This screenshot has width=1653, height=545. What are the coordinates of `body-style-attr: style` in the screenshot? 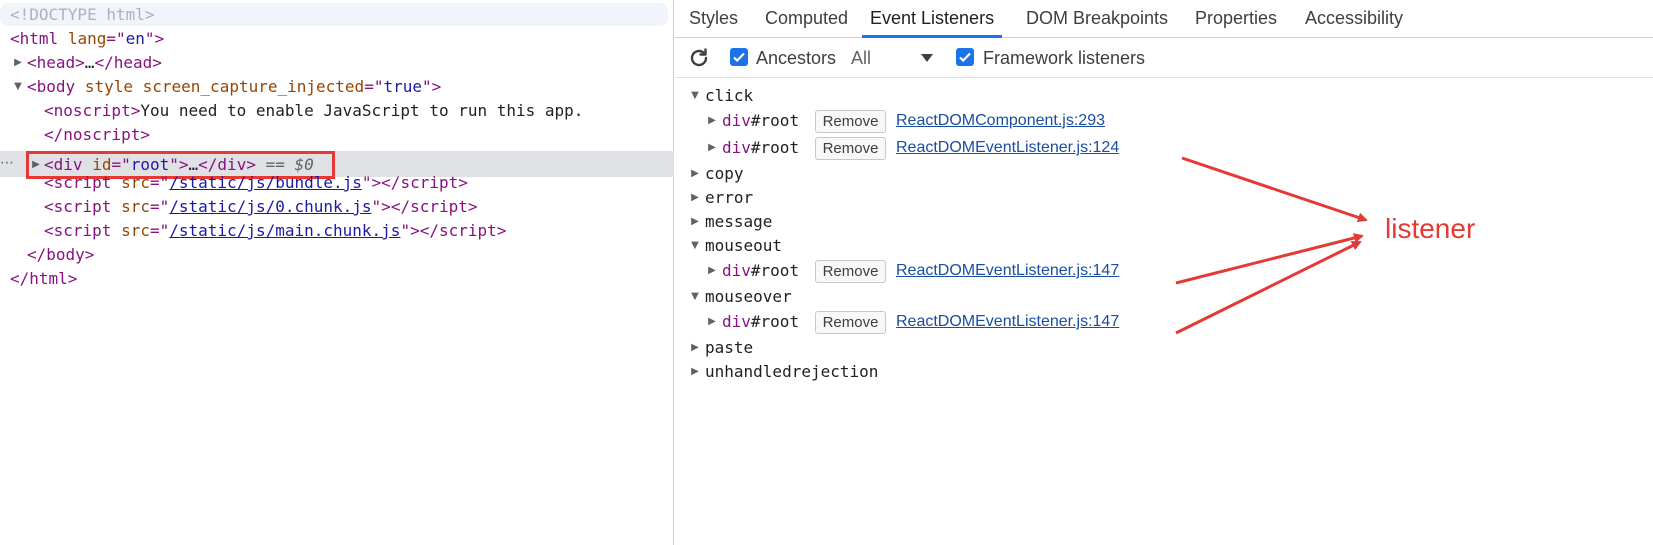 It's located at (108, 86).